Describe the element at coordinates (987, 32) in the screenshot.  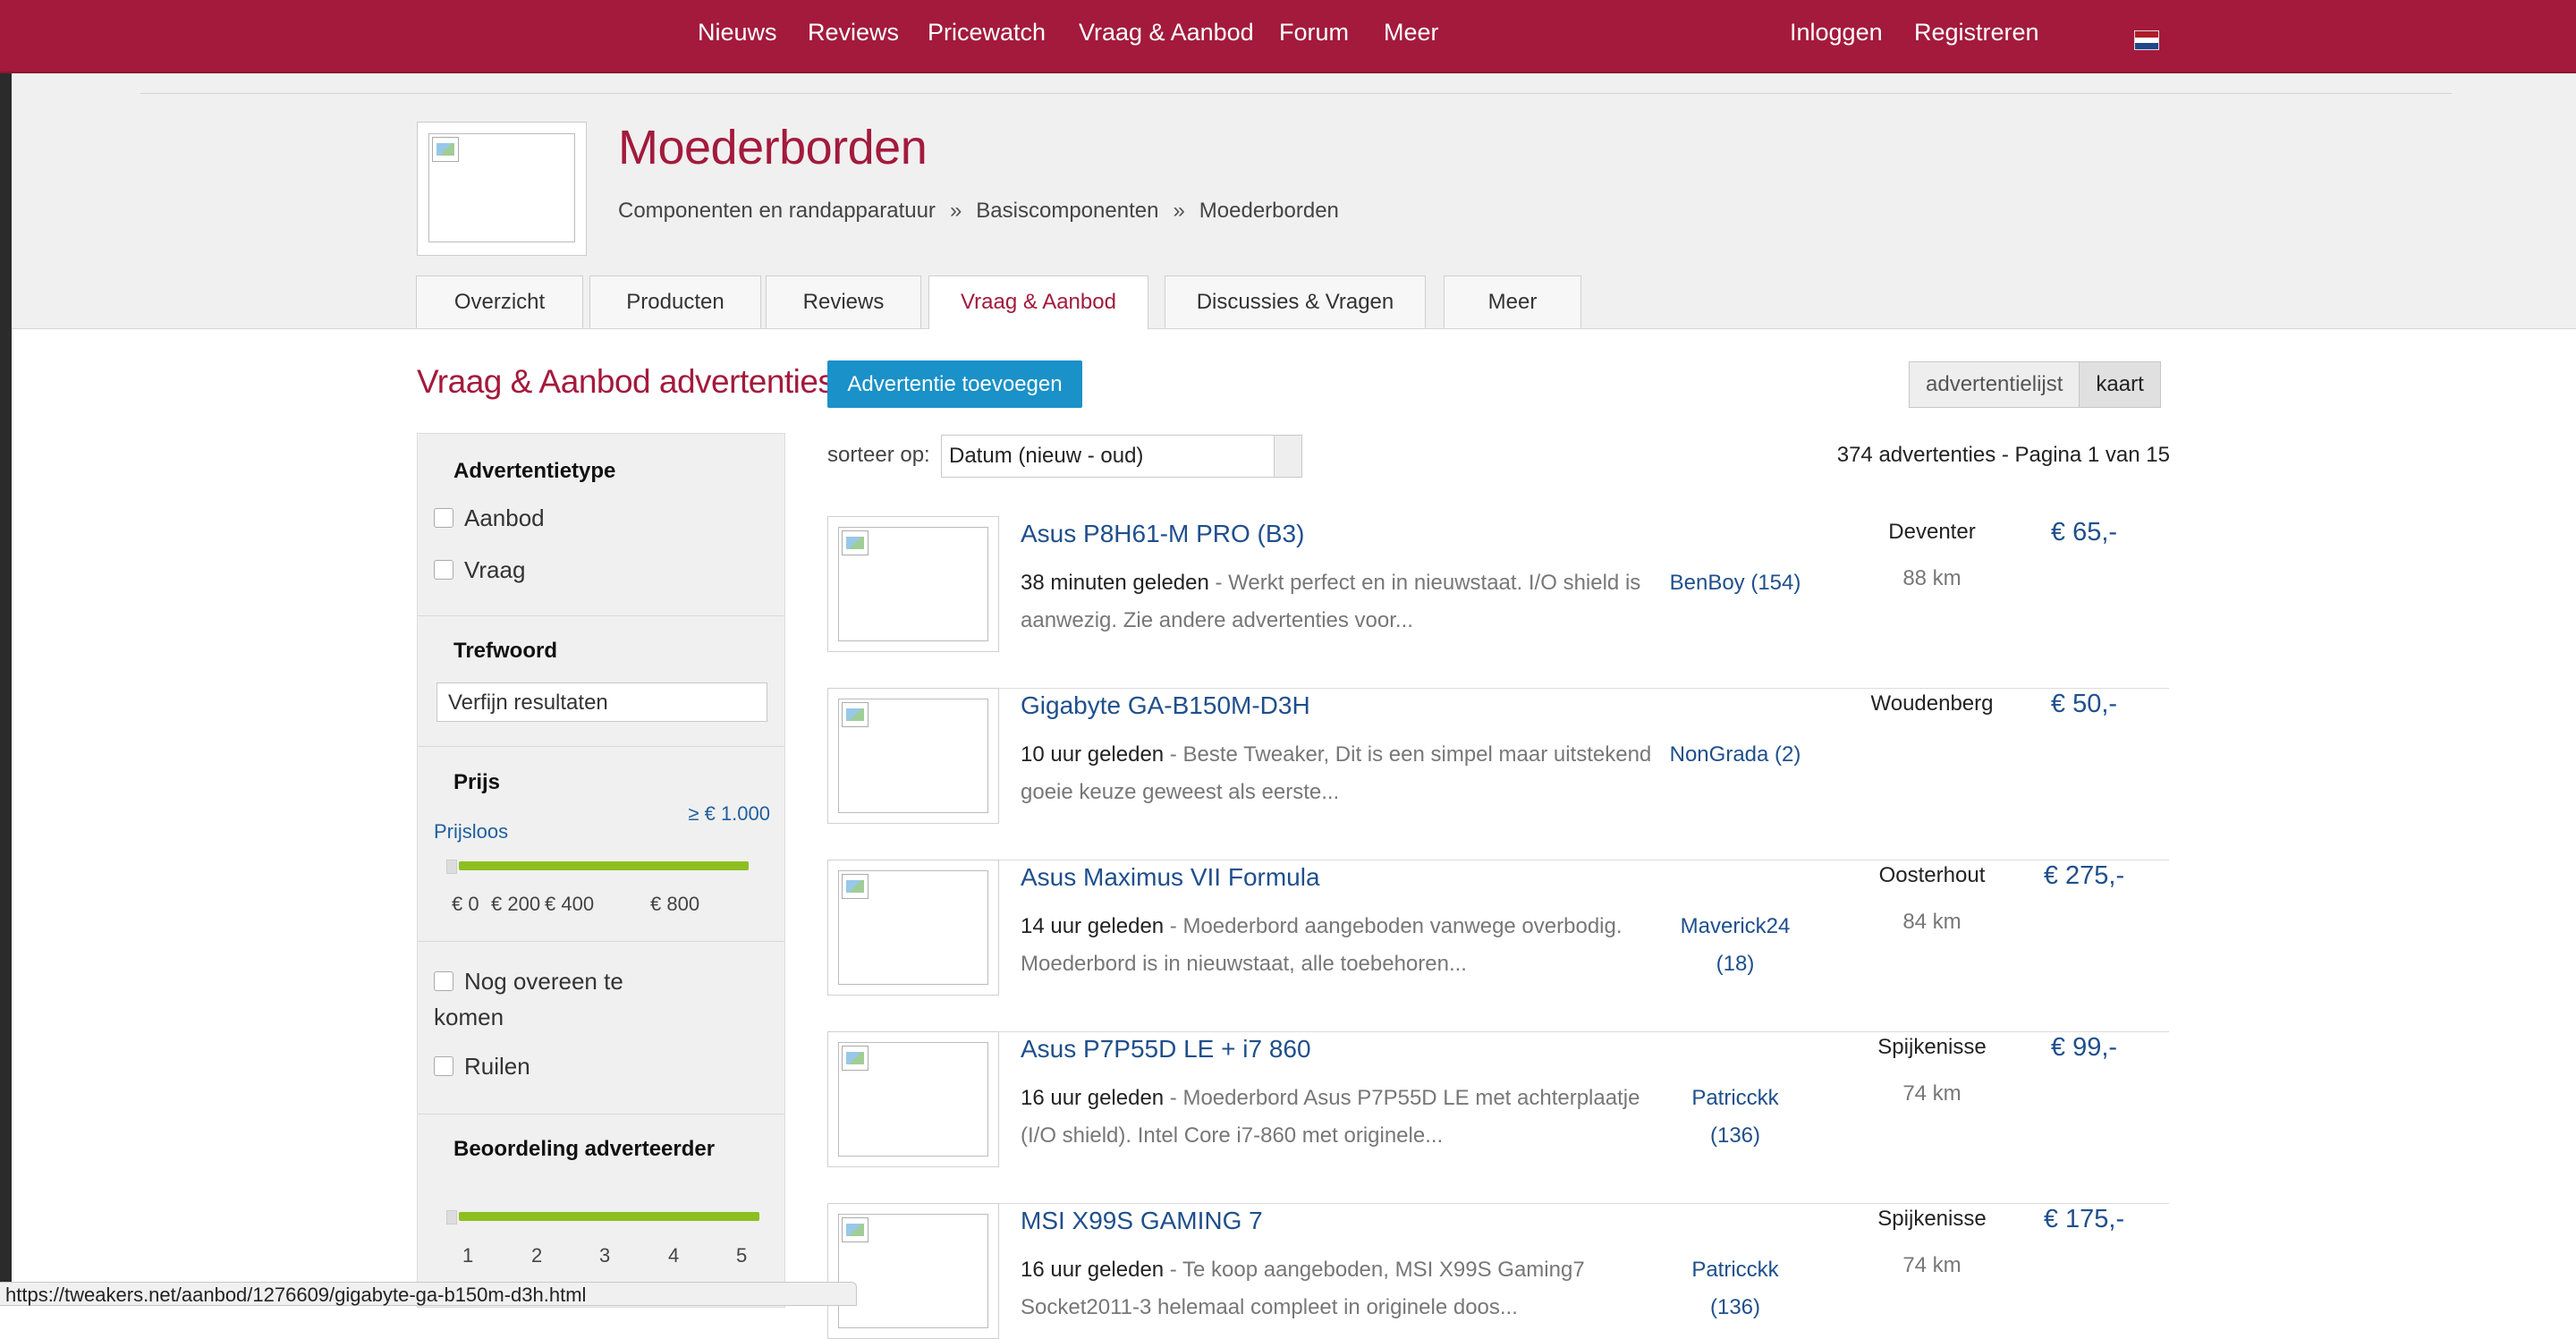
I see `nav-pricewatch: Pricewatch` at that location.